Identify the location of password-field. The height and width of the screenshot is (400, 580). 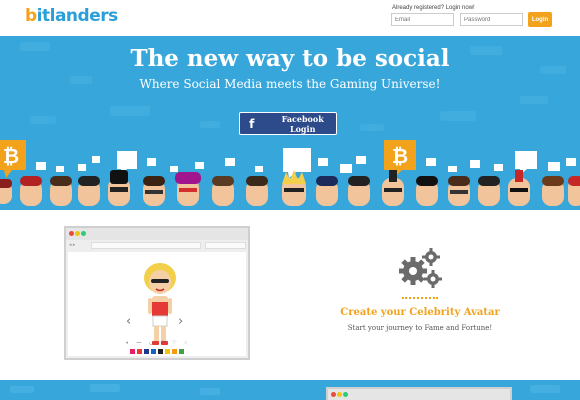
(491, 19).